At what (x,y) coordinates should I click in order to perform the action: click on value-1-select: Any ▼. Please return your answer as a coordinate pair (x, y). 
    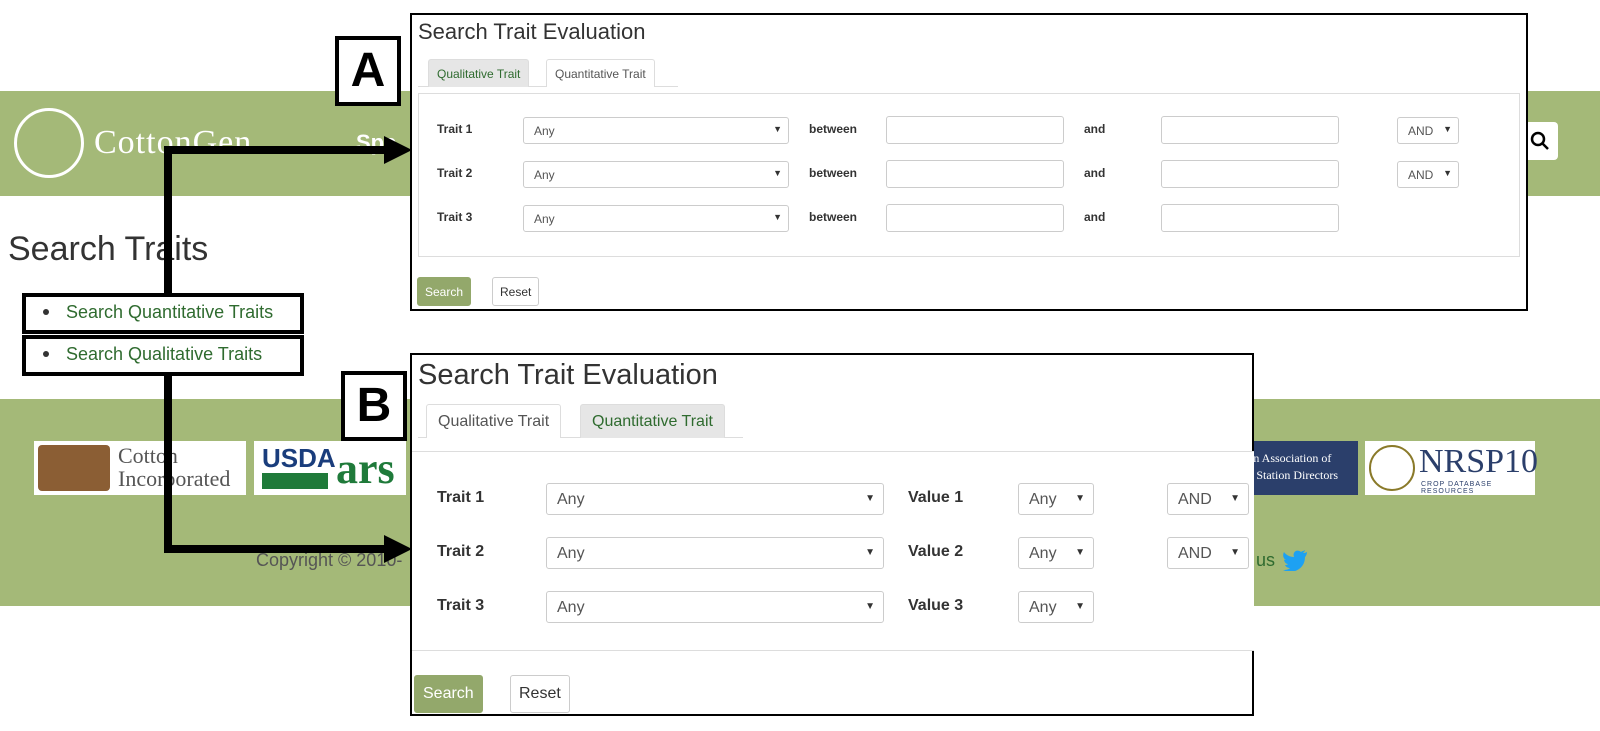
    Looking at the image, I should click on (1056, 499).